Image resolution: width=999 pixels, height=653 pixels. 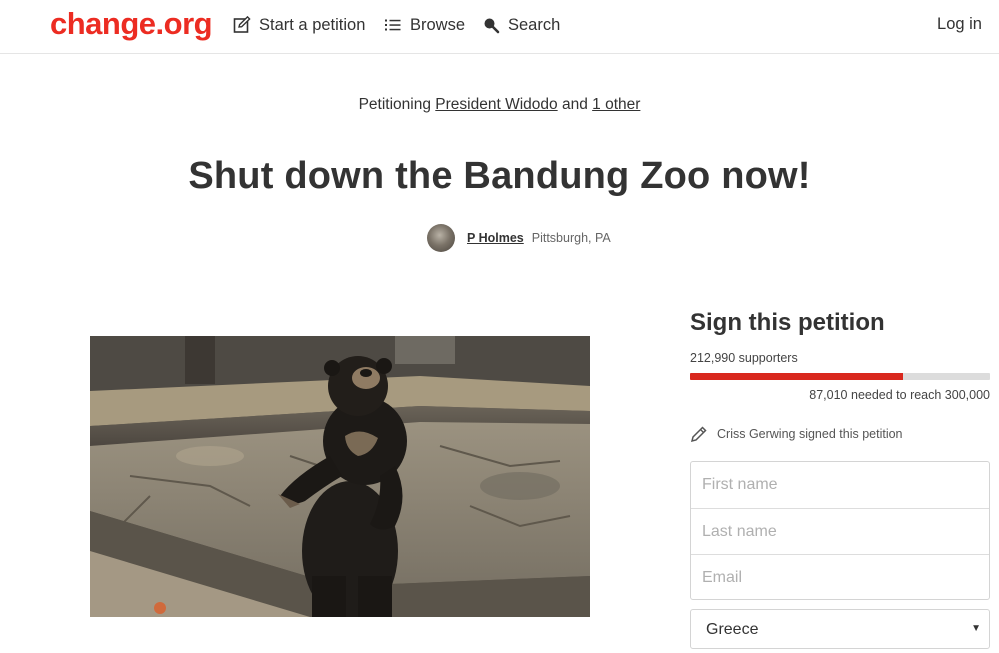 What do you see at coordinates (491, 25) in the screenshot?
I see `search-icon` at bounding box center [491, 25].